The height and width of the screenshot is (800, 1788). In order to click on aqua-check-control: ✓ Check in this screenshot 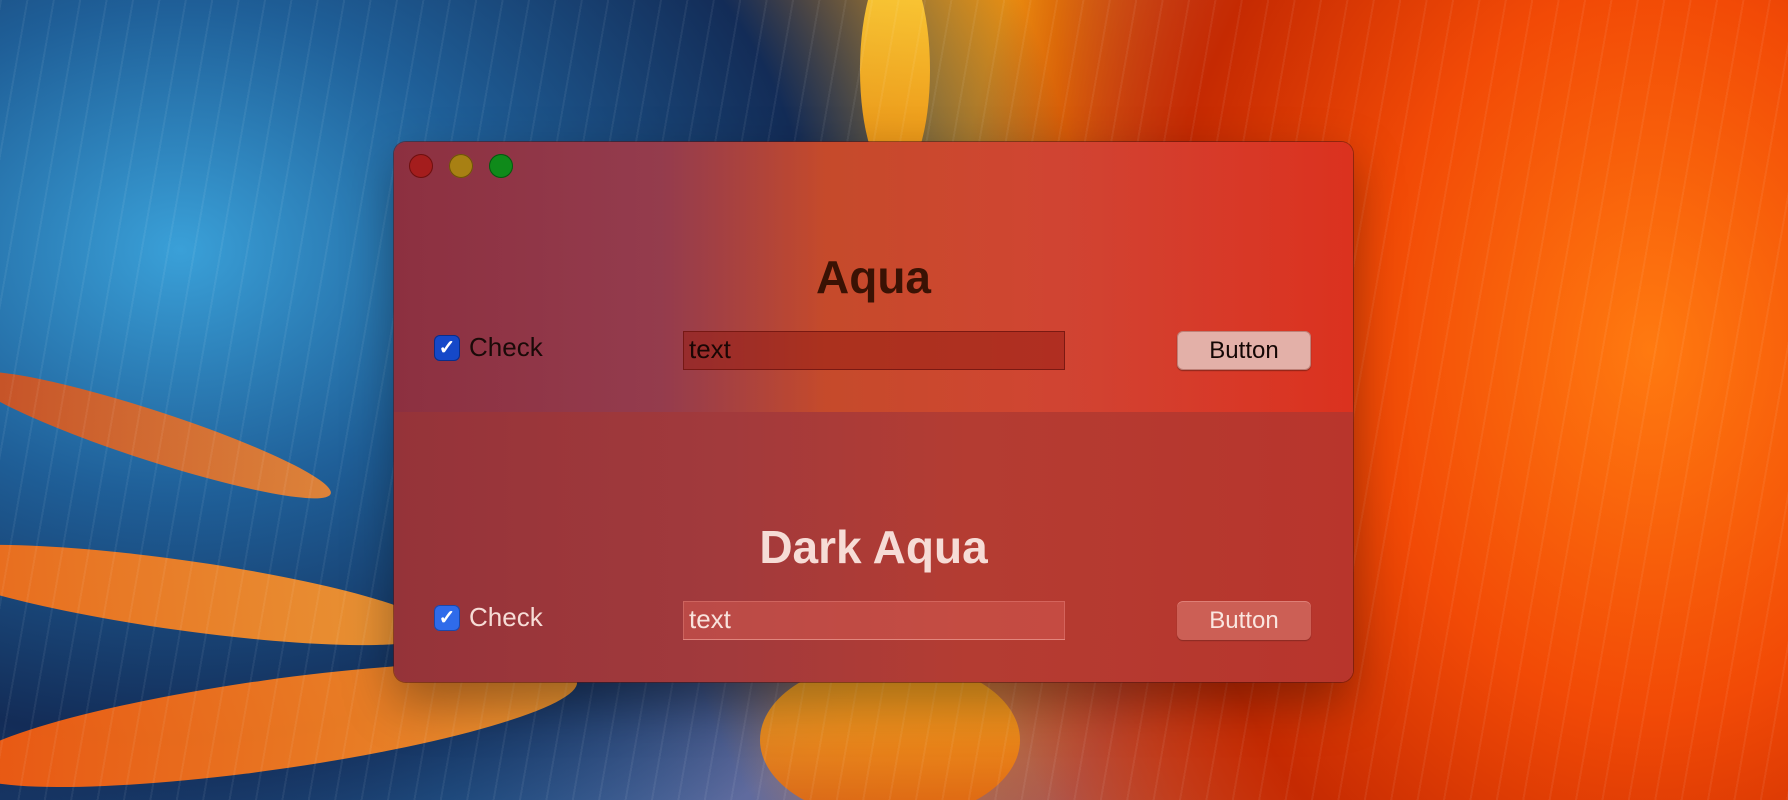, I will do `click(488, 347)`.